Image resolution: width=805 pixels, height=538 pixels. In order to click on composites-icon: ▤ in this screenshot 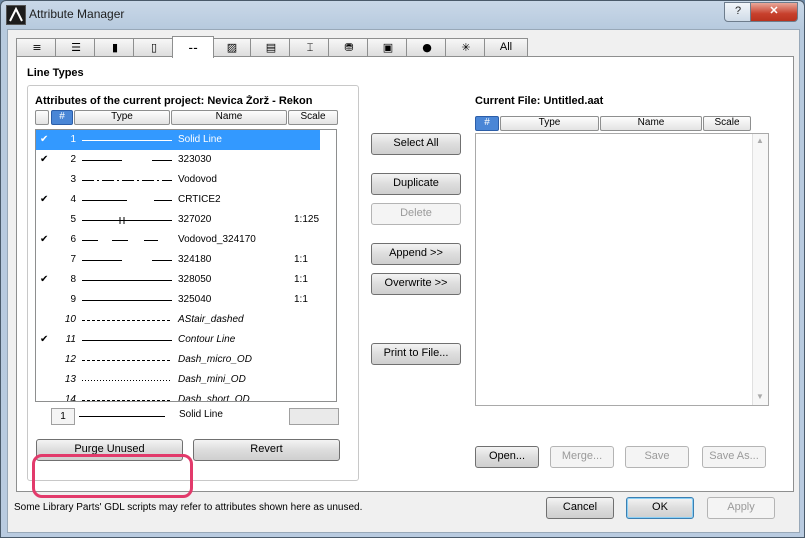, I will do `click(271, 47)`.